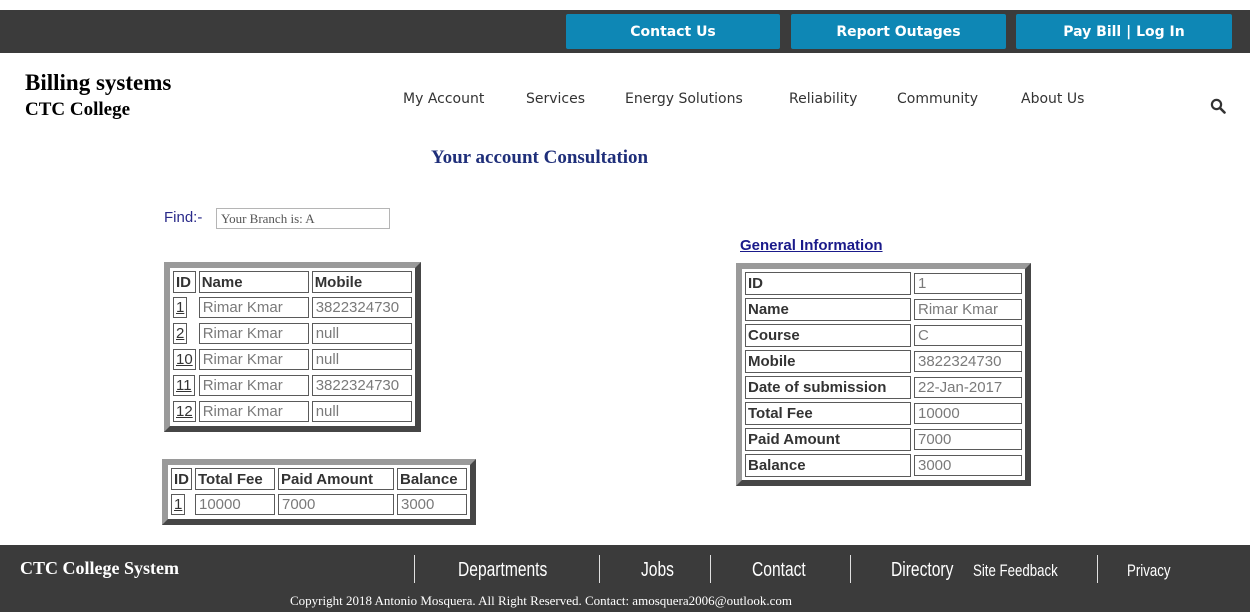 Image resolution: width=1250 pixels, height=612 pixels. Describe the element at coordinates (78, 109) in the screenshot. I see `site-subtitle: CTC College` at that location.